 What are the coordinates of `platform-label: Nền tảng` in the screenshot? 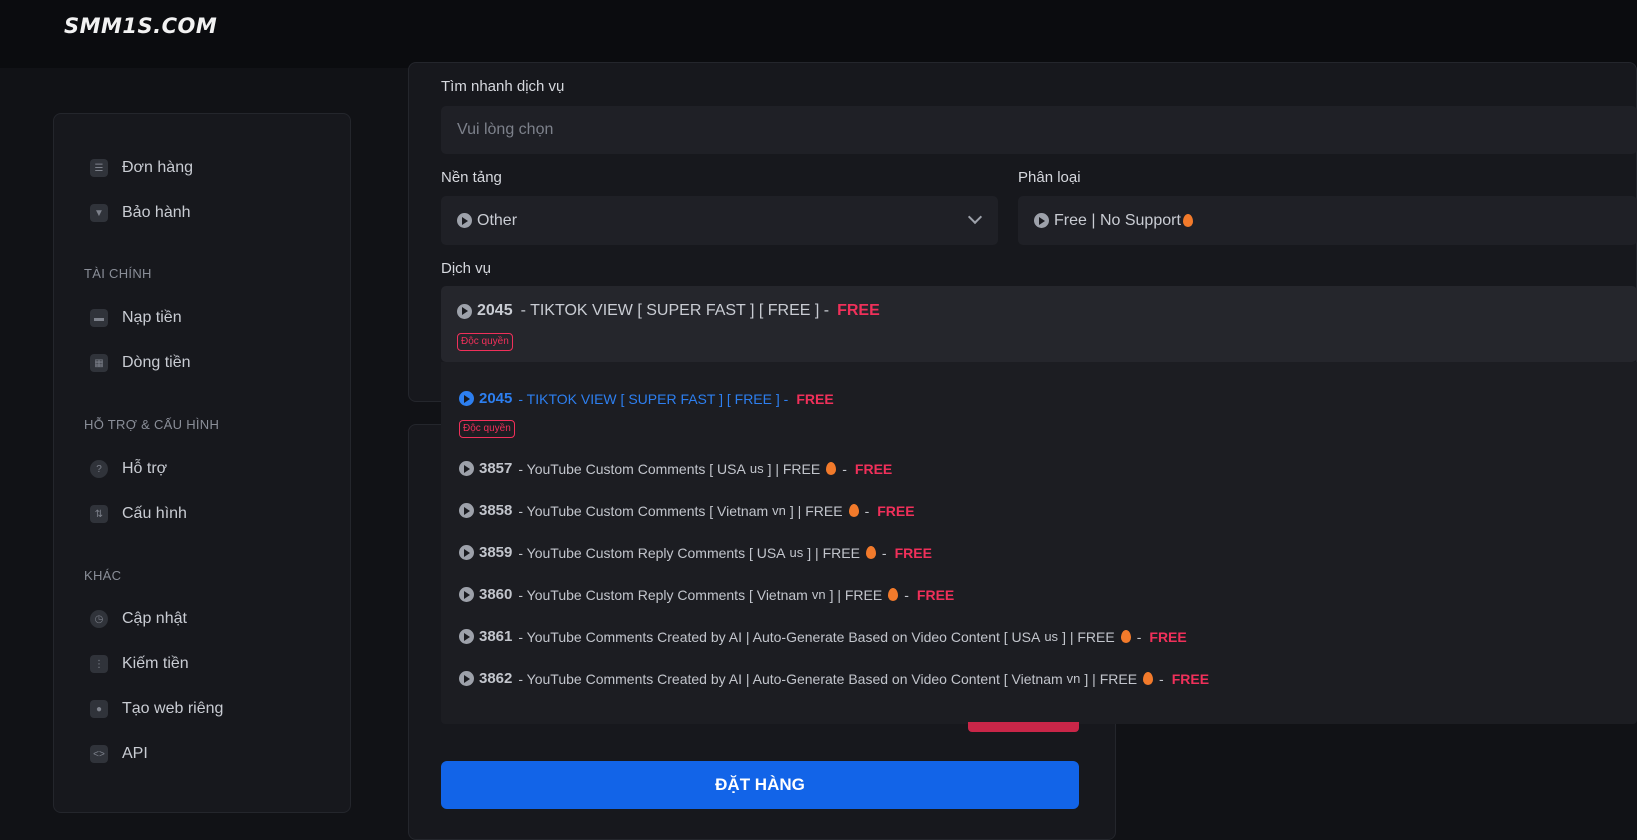 It's located at (471, 177).